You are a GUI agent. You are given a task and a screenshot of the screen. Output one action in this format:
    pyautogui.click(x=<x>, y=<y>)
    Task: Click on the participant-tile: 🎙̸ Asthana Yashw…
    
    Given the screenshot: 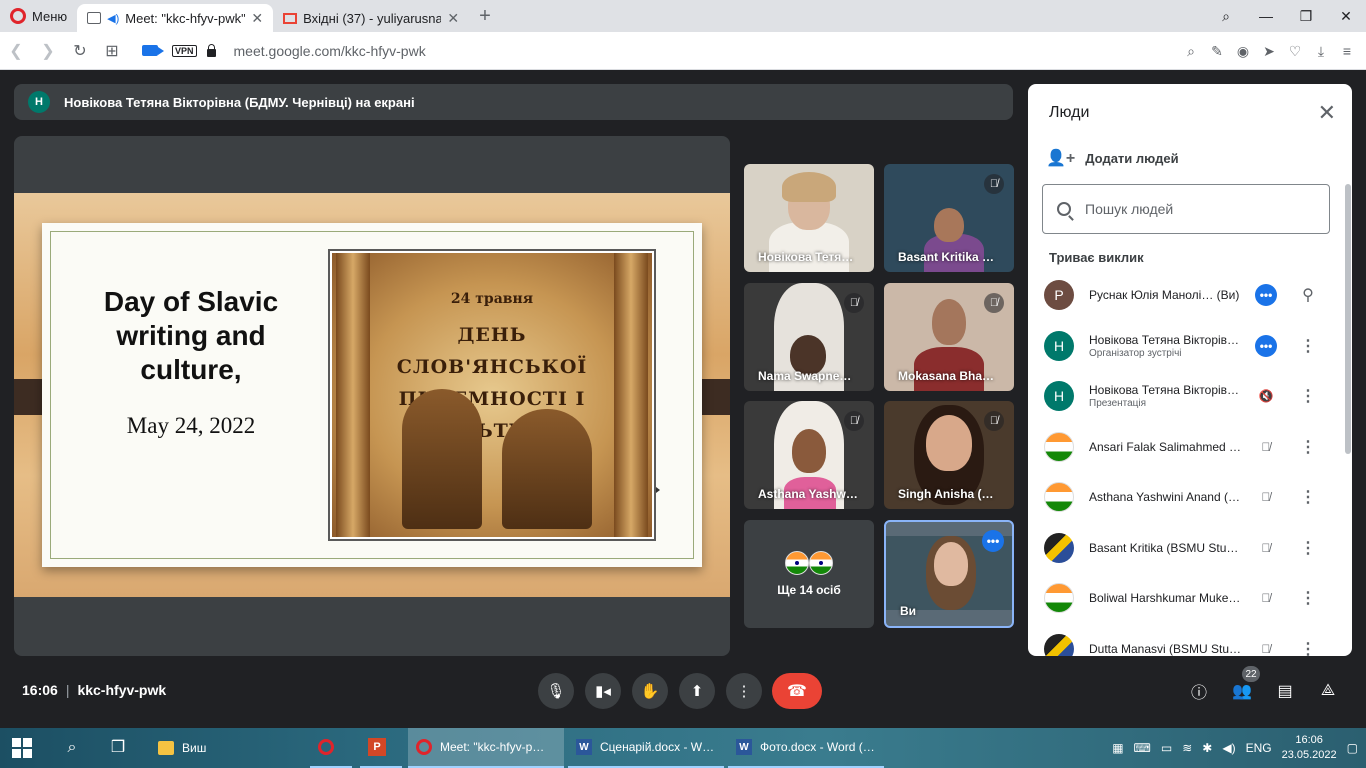 What is the action you would take?
    pyautogui.click(x=809, y=455)
    